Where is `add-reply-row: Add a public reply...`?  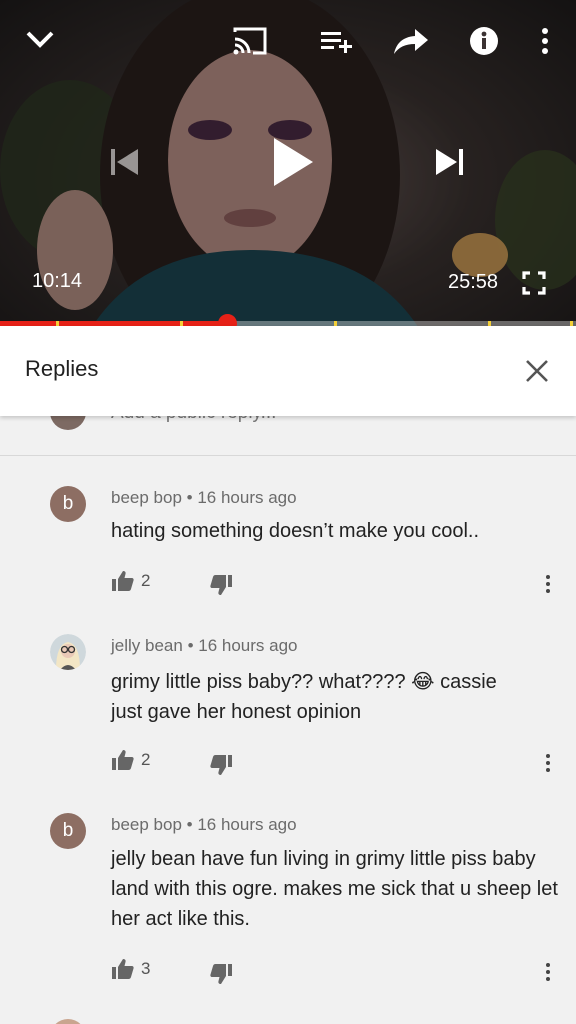 add-reply-row: Add a public reply... is located at coordinates (288, 436).